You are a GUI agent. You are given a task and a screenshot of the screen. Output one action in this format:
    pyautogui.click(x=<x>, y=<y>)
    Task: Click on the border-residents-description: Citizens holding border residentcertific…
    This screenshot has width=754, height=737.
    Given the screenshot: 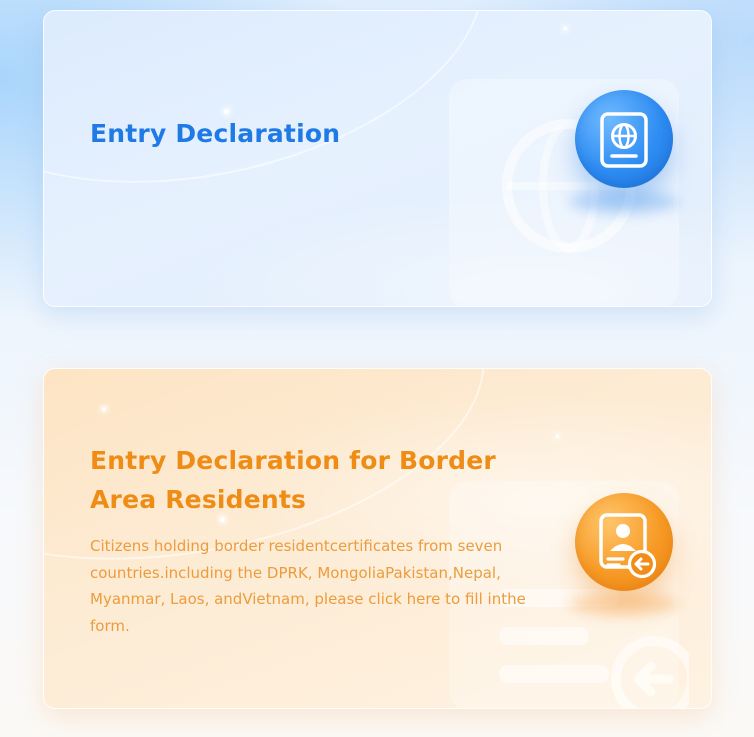 What is the action you would take?
    pyautogui.click(x=308, y=586)
    